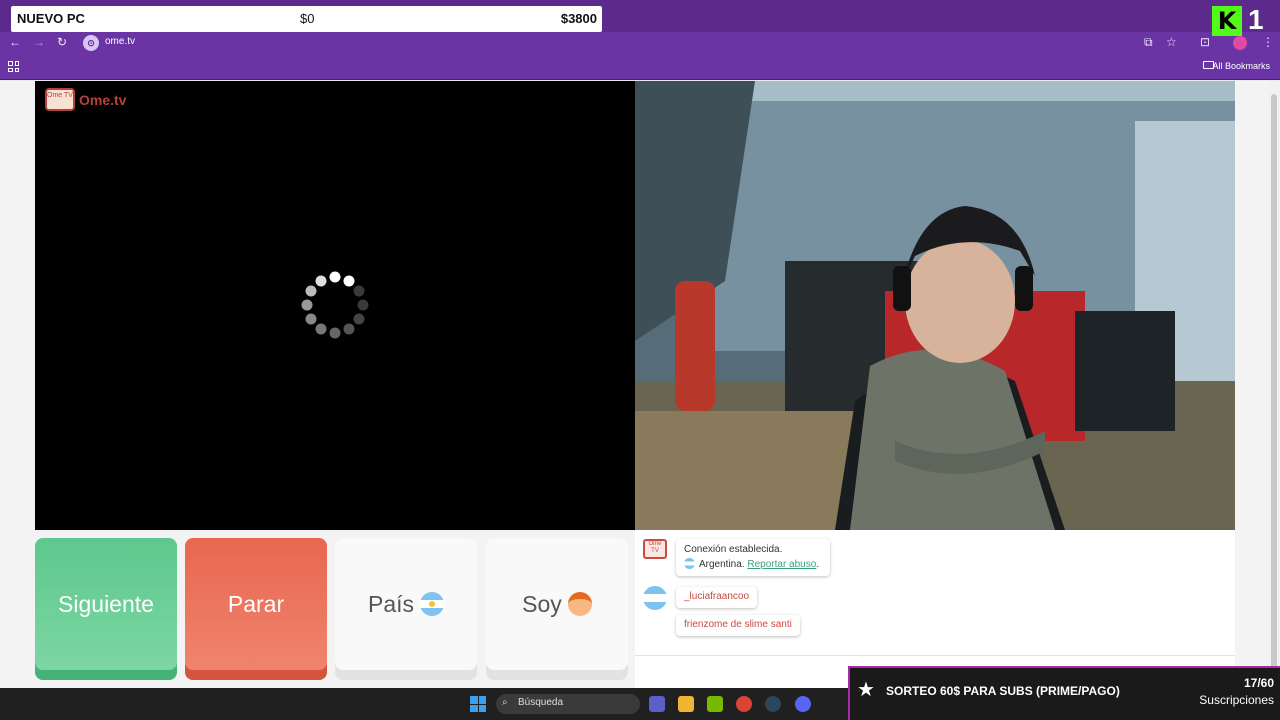 The width and height of the screenshot is (1280, 720). What do you see at coordinates (717, 597) in the screenshot?
I see `chat-message: _luciafraancoo` at bounding box center [717, 597].